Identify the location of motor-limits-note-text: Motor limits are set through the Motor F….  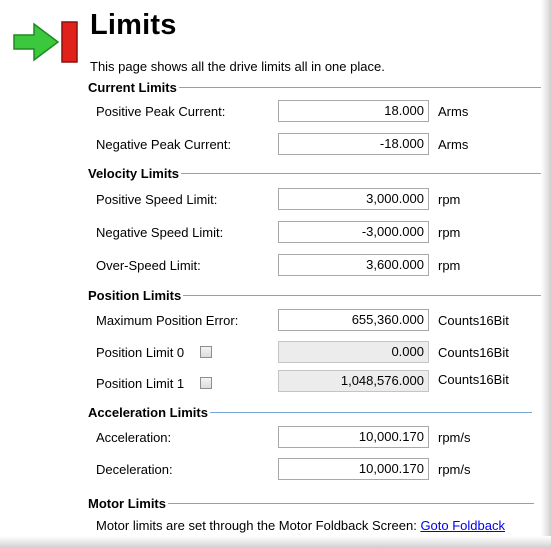
(256, 525).